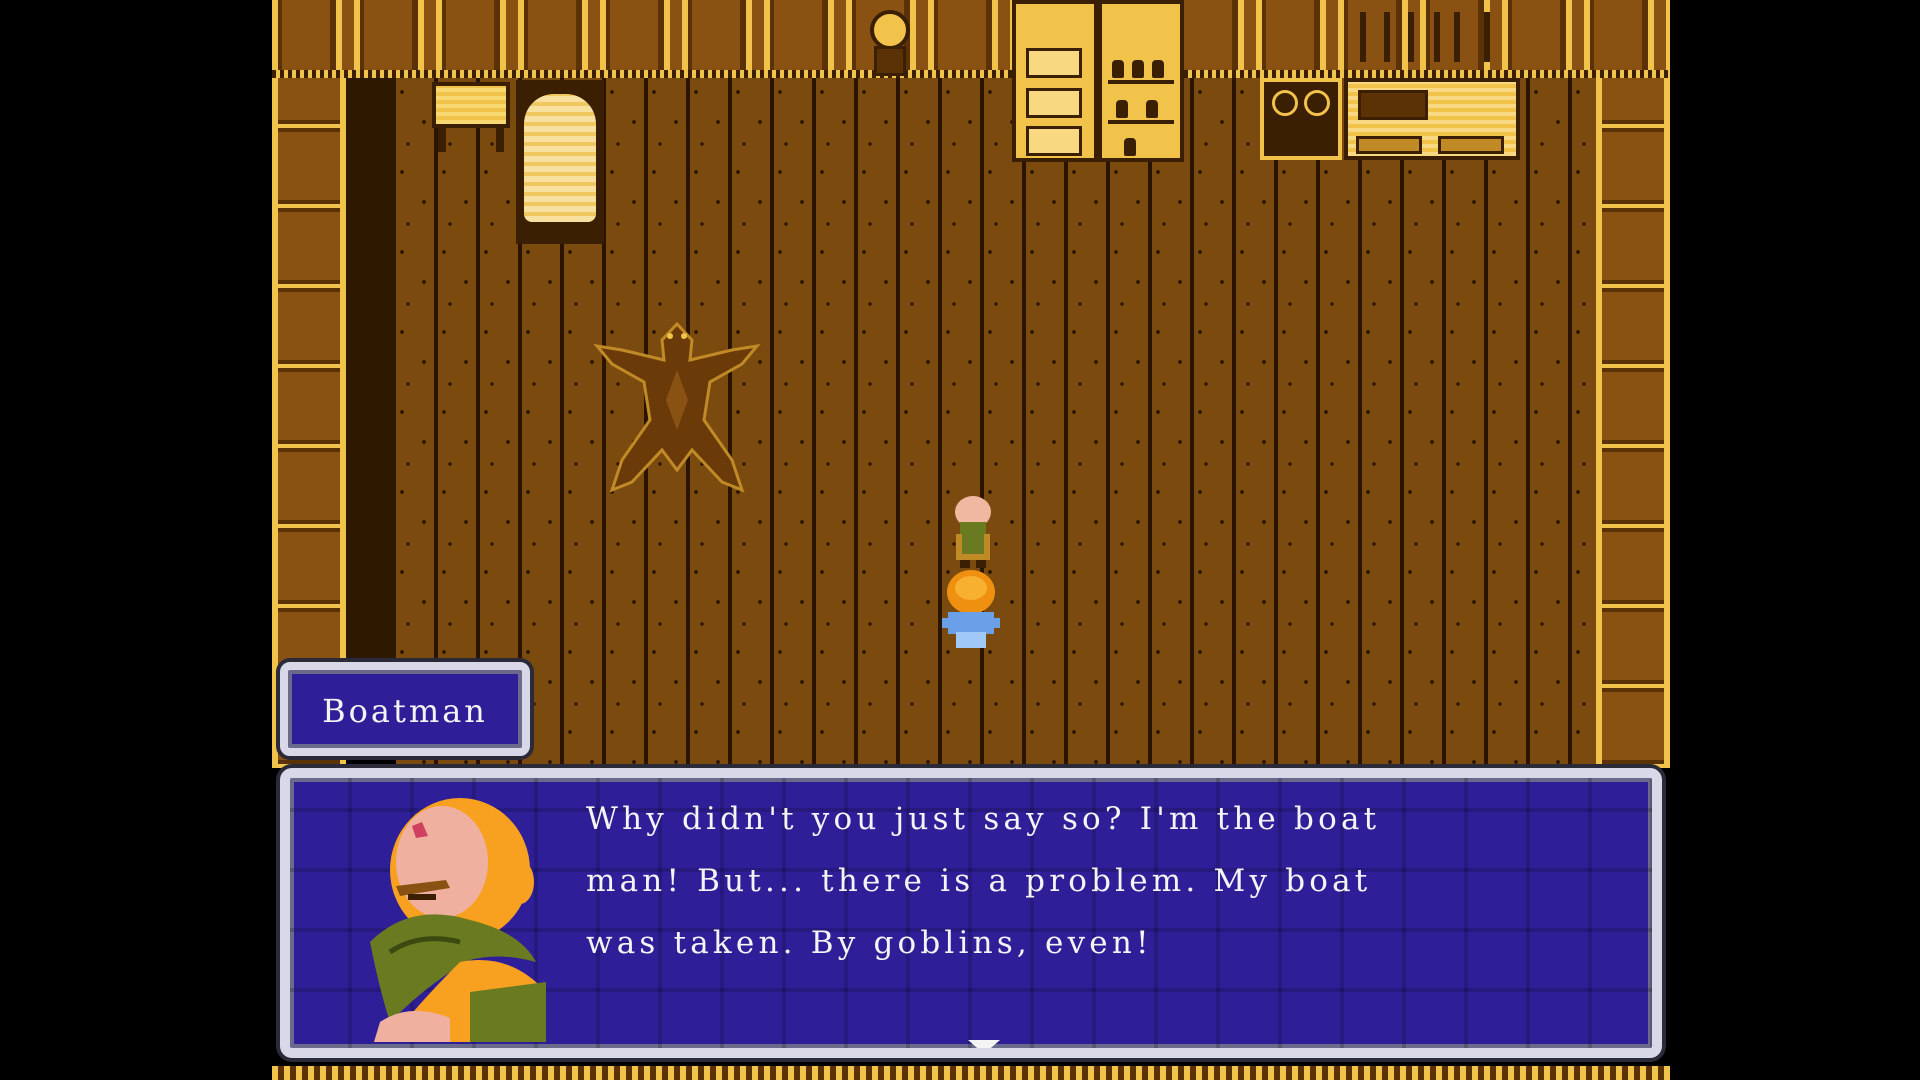 The height and width of the screenshot is (1080, 1920). Describe the element at coordinates (560, 162) in the screenshot. I see `bed` at that location.